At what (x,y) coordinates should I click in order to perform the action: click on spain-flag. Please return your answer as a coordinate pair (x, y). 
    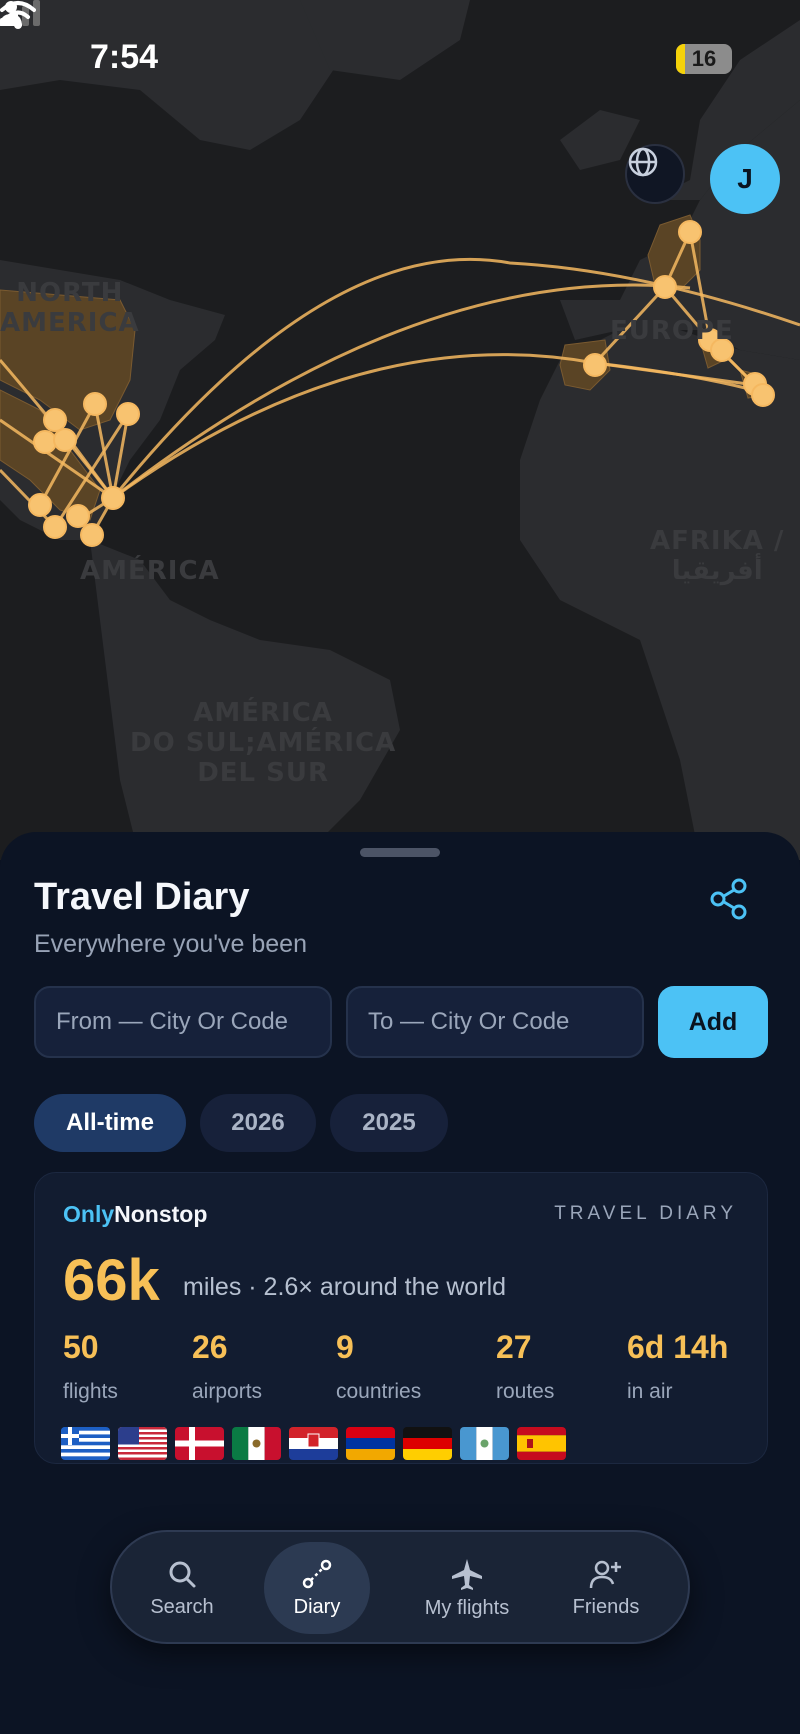
    Looking at the image, I should click on (541, 1443).